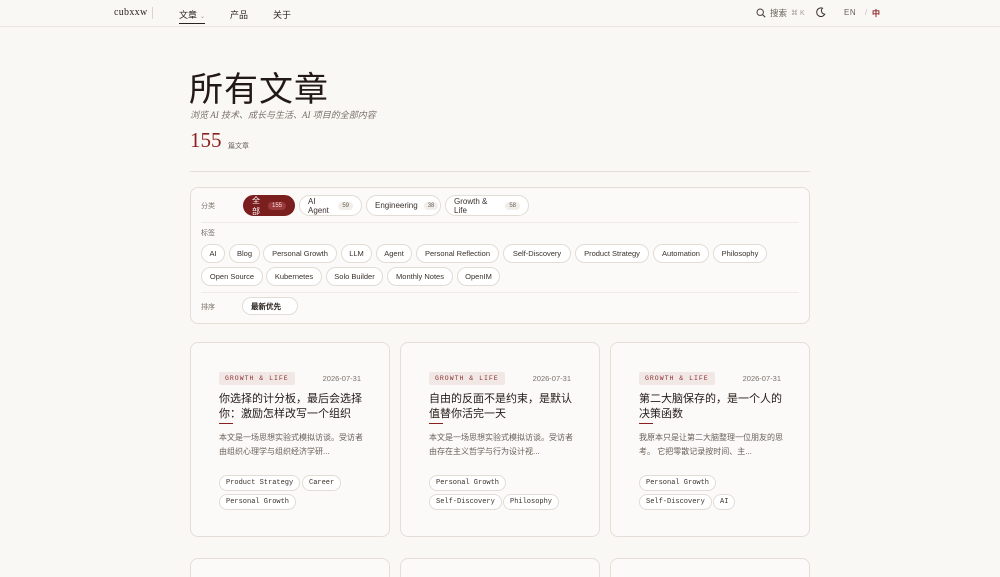 The image size is (1000, 577). I want to click on lang-zh-button: 中, so click(876, 13).